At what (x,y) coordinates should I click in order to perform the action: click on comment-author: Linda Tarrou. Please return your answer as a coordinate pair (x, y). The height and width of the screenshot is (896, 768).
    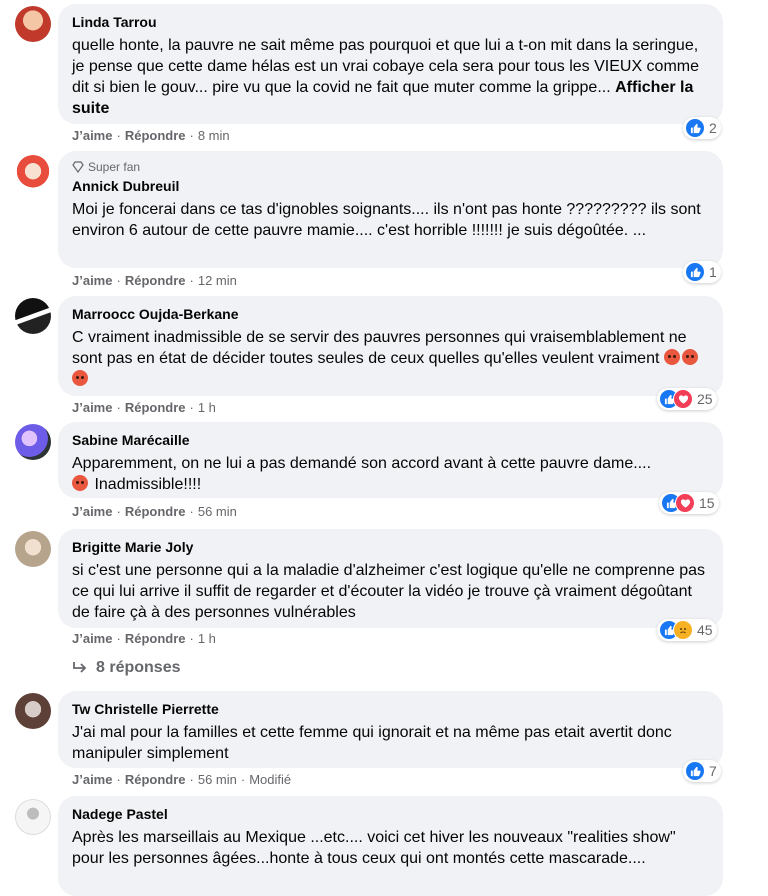
    Looking at the image, I should click on (390, 22).